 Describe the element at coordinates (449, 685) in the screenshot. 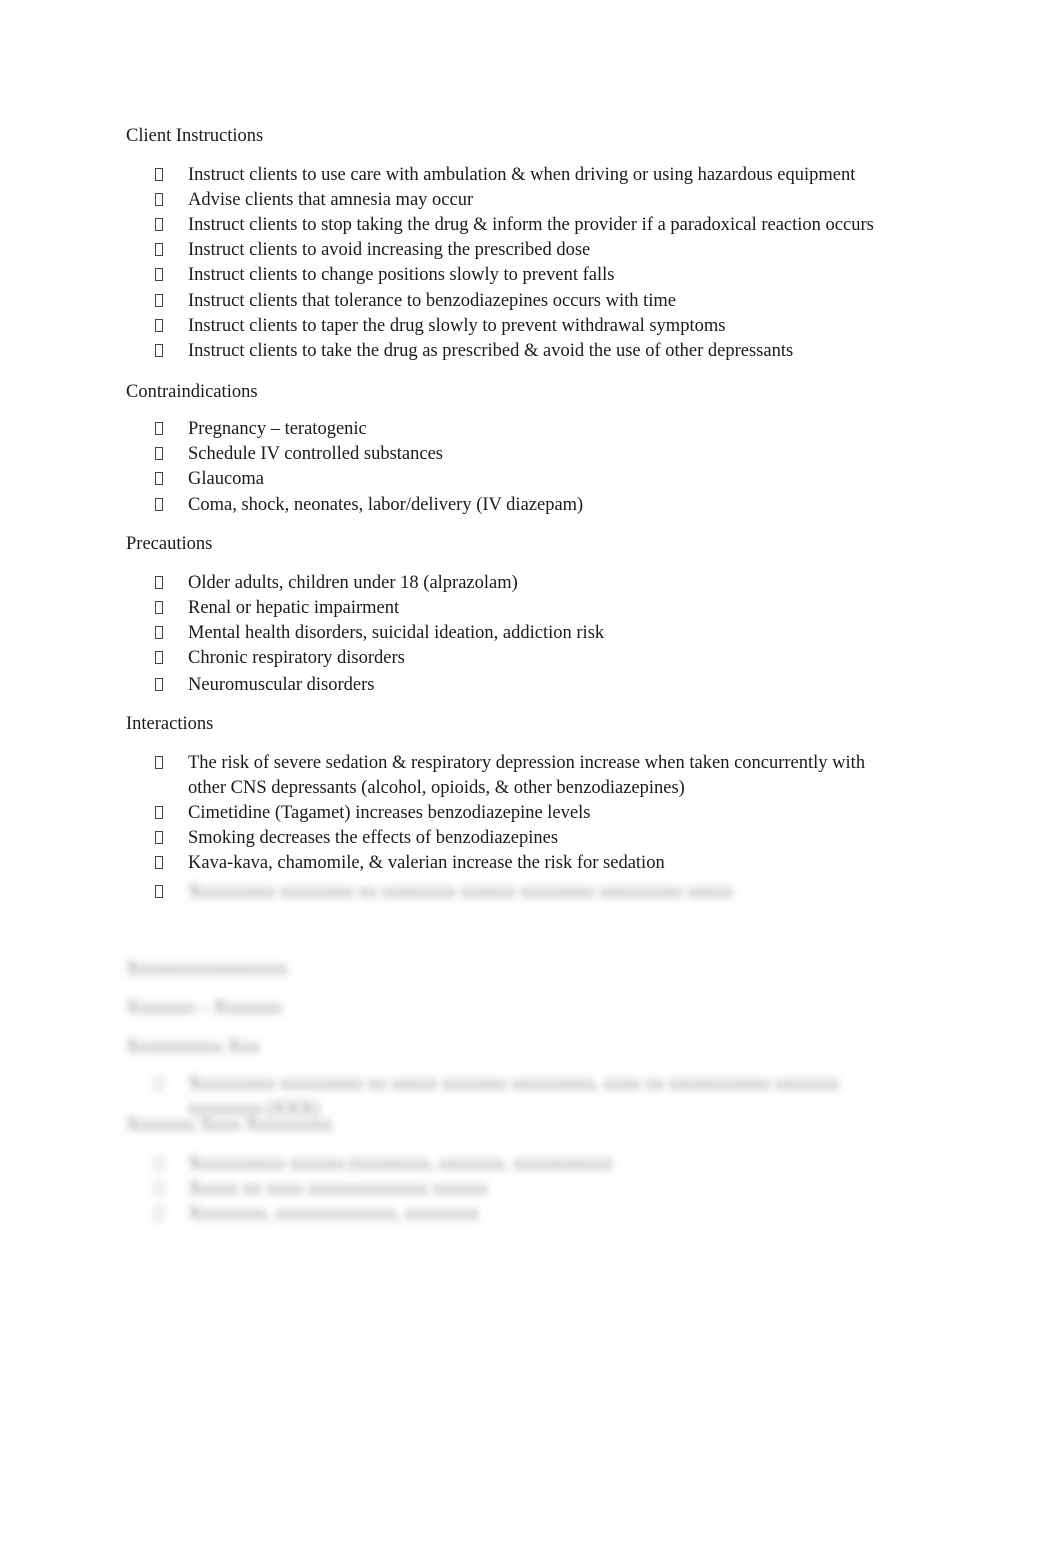

I see `list-item: Neuromuscular disorders` at that location.